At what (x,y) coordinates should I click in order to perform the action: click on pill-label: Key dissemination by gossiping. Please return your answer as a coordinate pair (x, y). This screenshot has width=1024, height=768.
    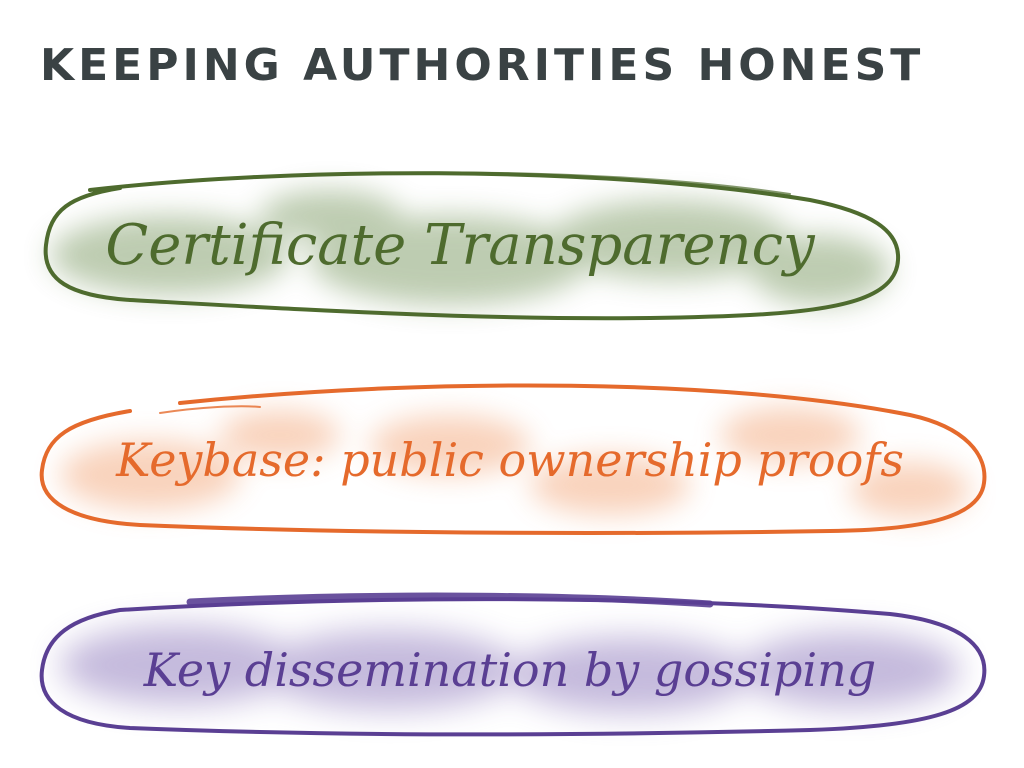
    Looking at the image, I should click on (510, 670).